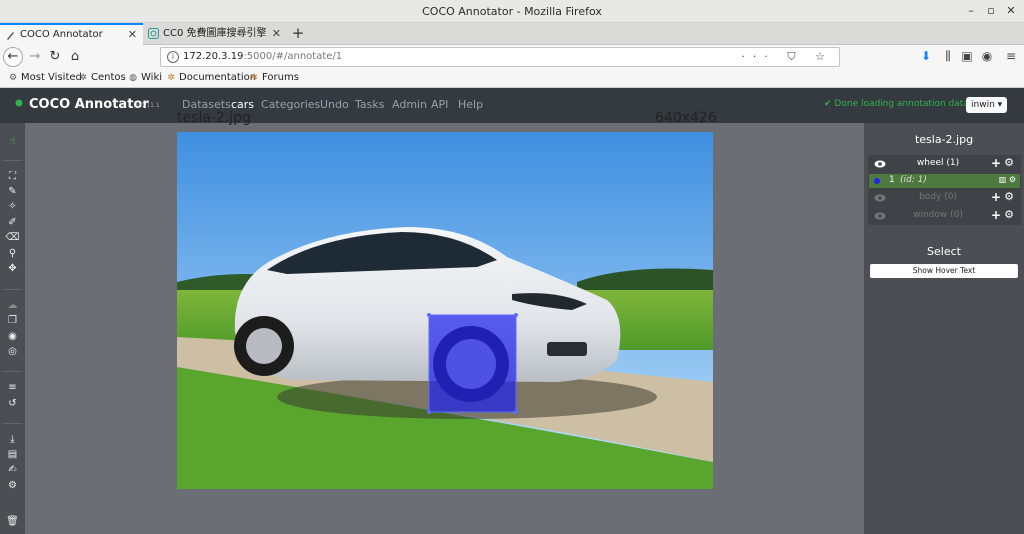 The height and width of the screenshot is (534, 1024). Describe the element at coordinates (262, 56) in the screenshot. I see `url-text: 172.20.3.19:5000/#/annotate/1` at that location.